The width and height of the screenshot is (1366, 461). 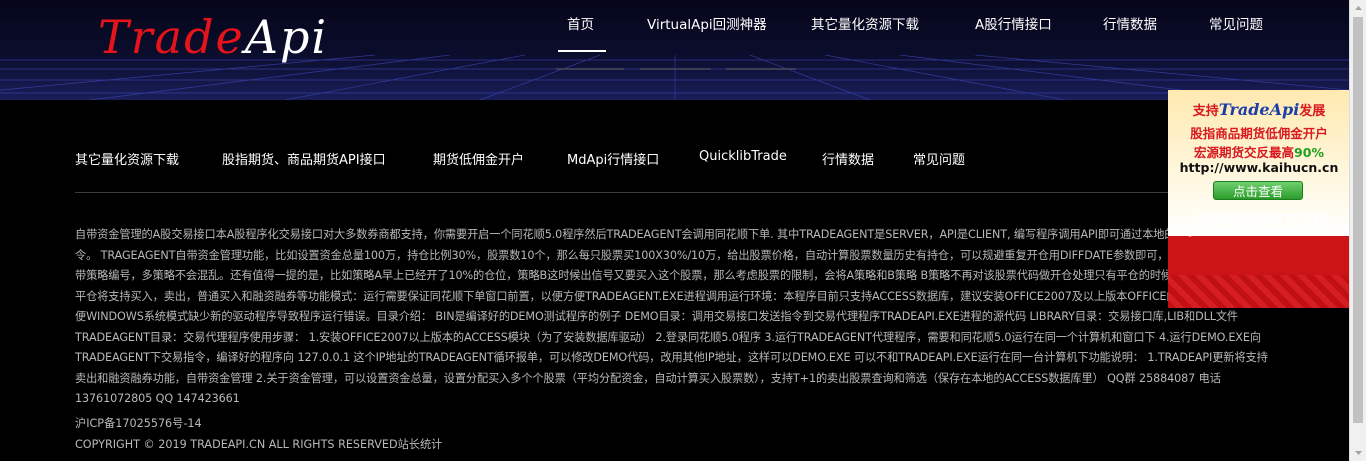 I want to click on icp-license-link: 沪ICP备17025576号-14, so click(x=138, y=423).